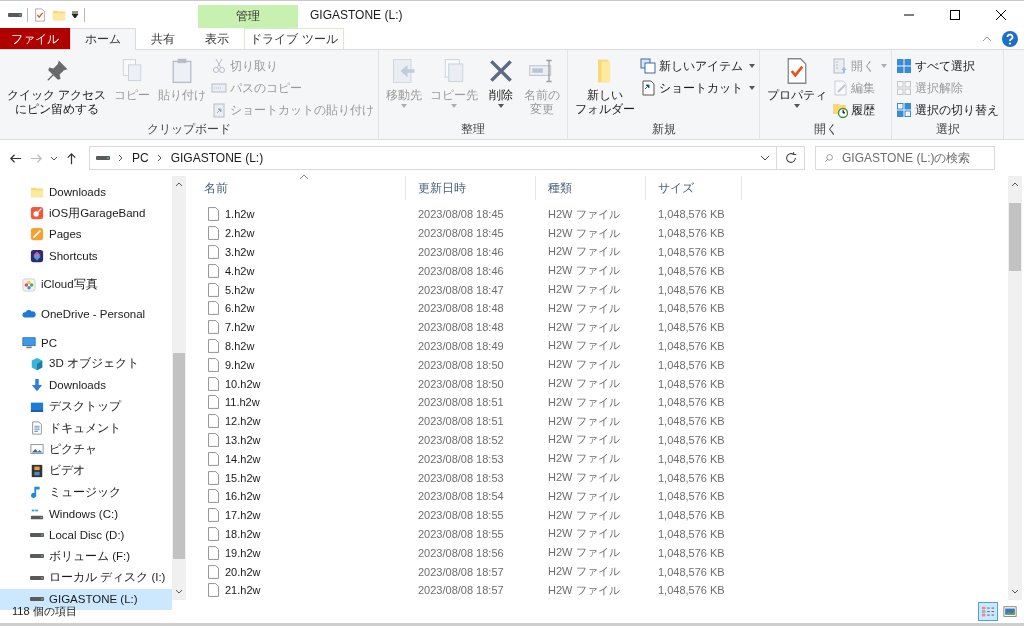 This screenshot has height=626, width=1024. I want to click on breadcrumb-item: PC, so click(140, 158).